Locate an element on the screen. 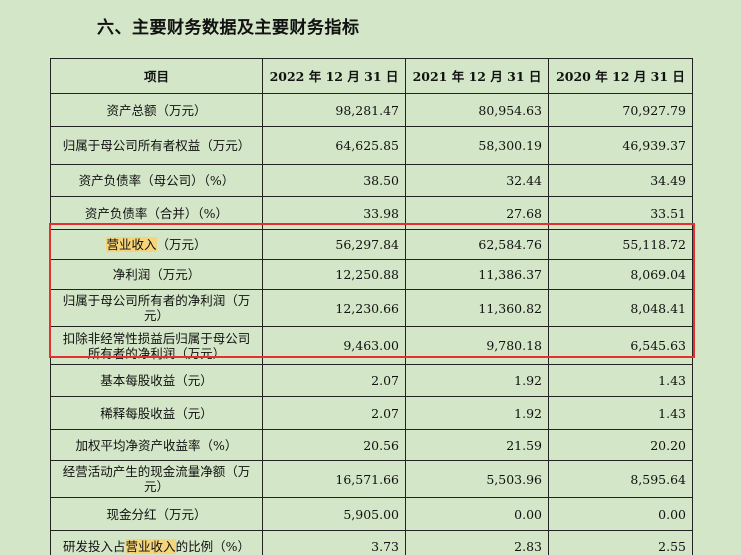  cell-2021: 80,954.63 is located at coordinates (477, 110).